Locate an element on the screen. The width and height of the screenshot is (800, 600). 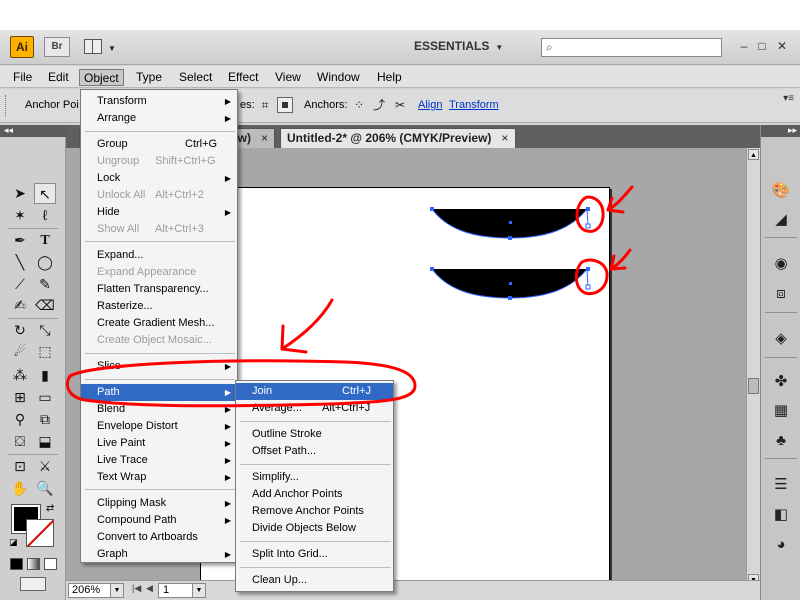
graphic-styles-panel-icon: ⧈ is located at coordinates (781, 294).